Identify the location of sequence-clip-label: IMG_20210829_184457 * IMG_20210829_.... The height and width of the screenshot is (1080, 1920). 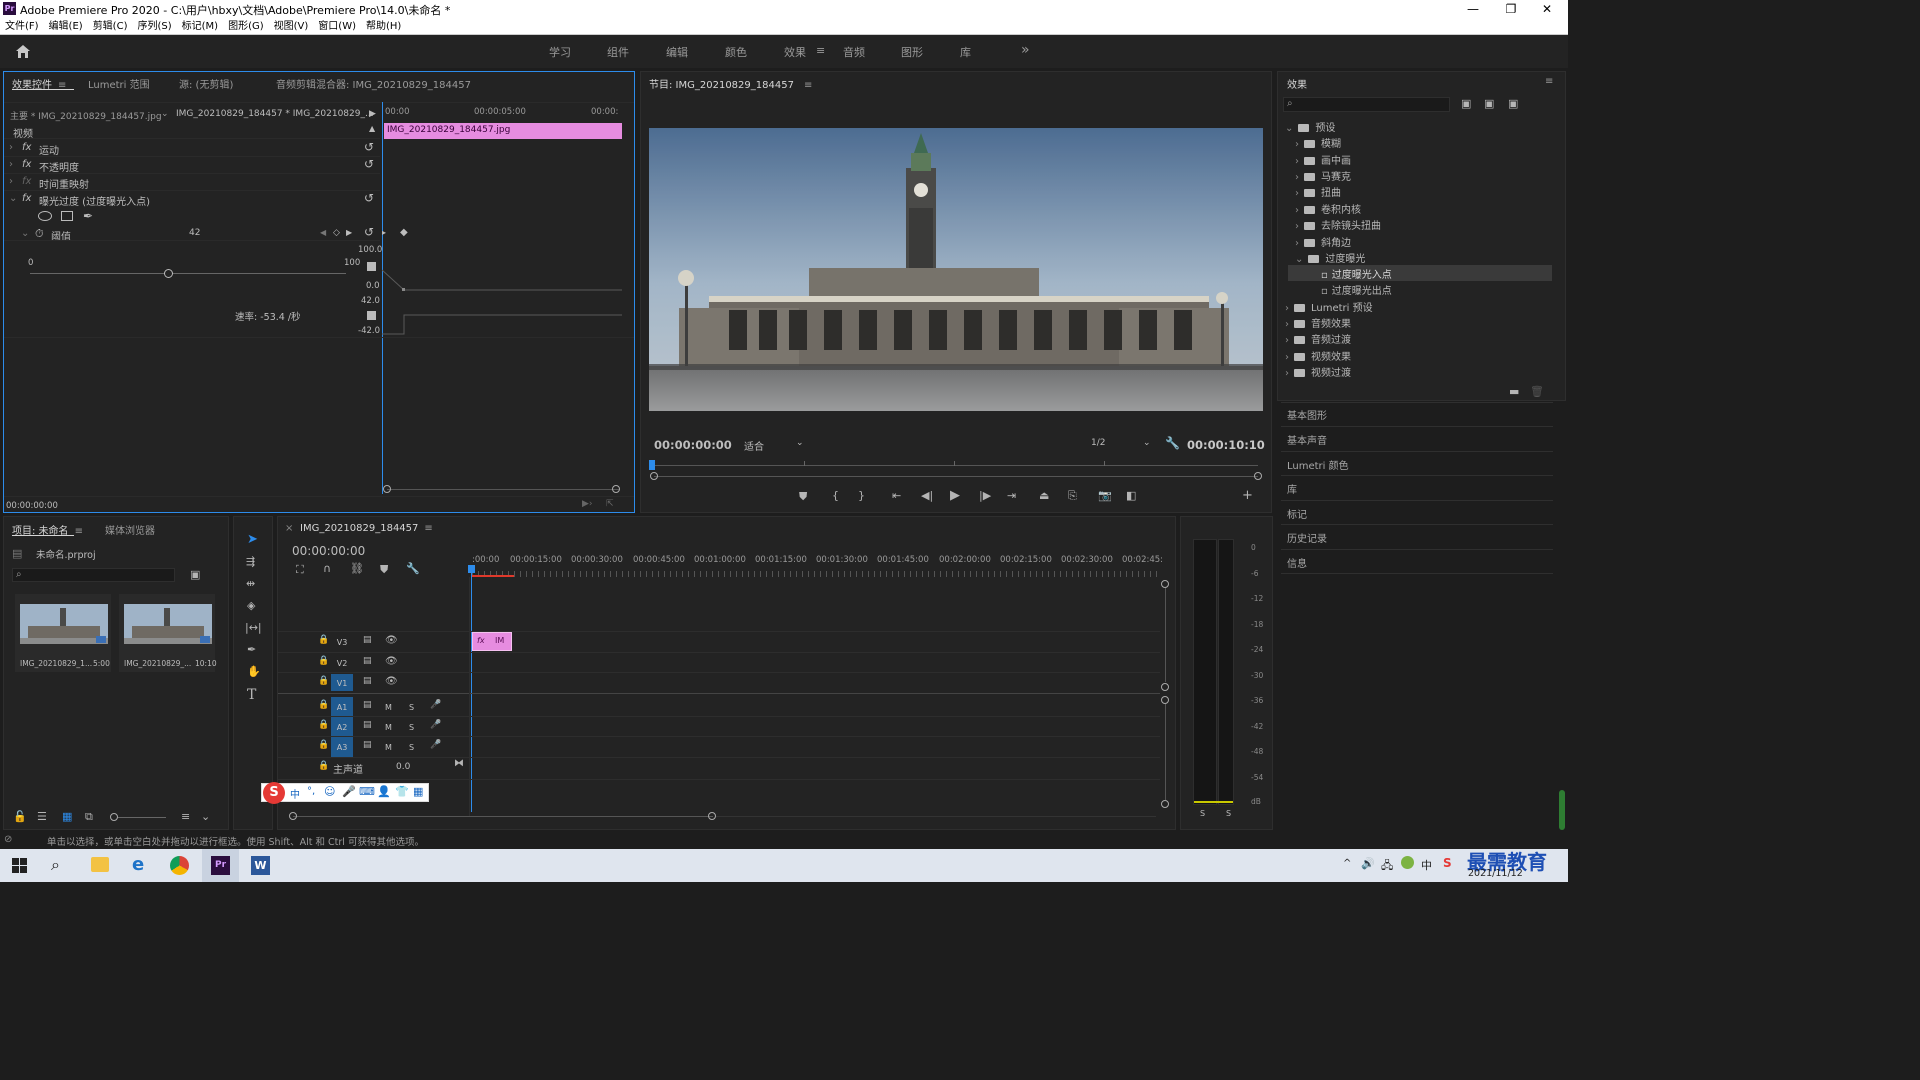
(275, 114).